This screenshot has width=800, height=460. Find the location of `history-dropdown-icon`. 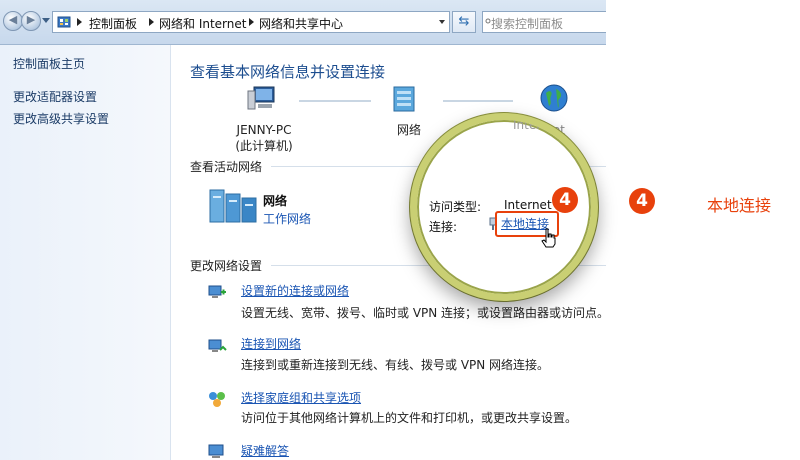

history-dropdown-icon is located at coordinates (46, 20).